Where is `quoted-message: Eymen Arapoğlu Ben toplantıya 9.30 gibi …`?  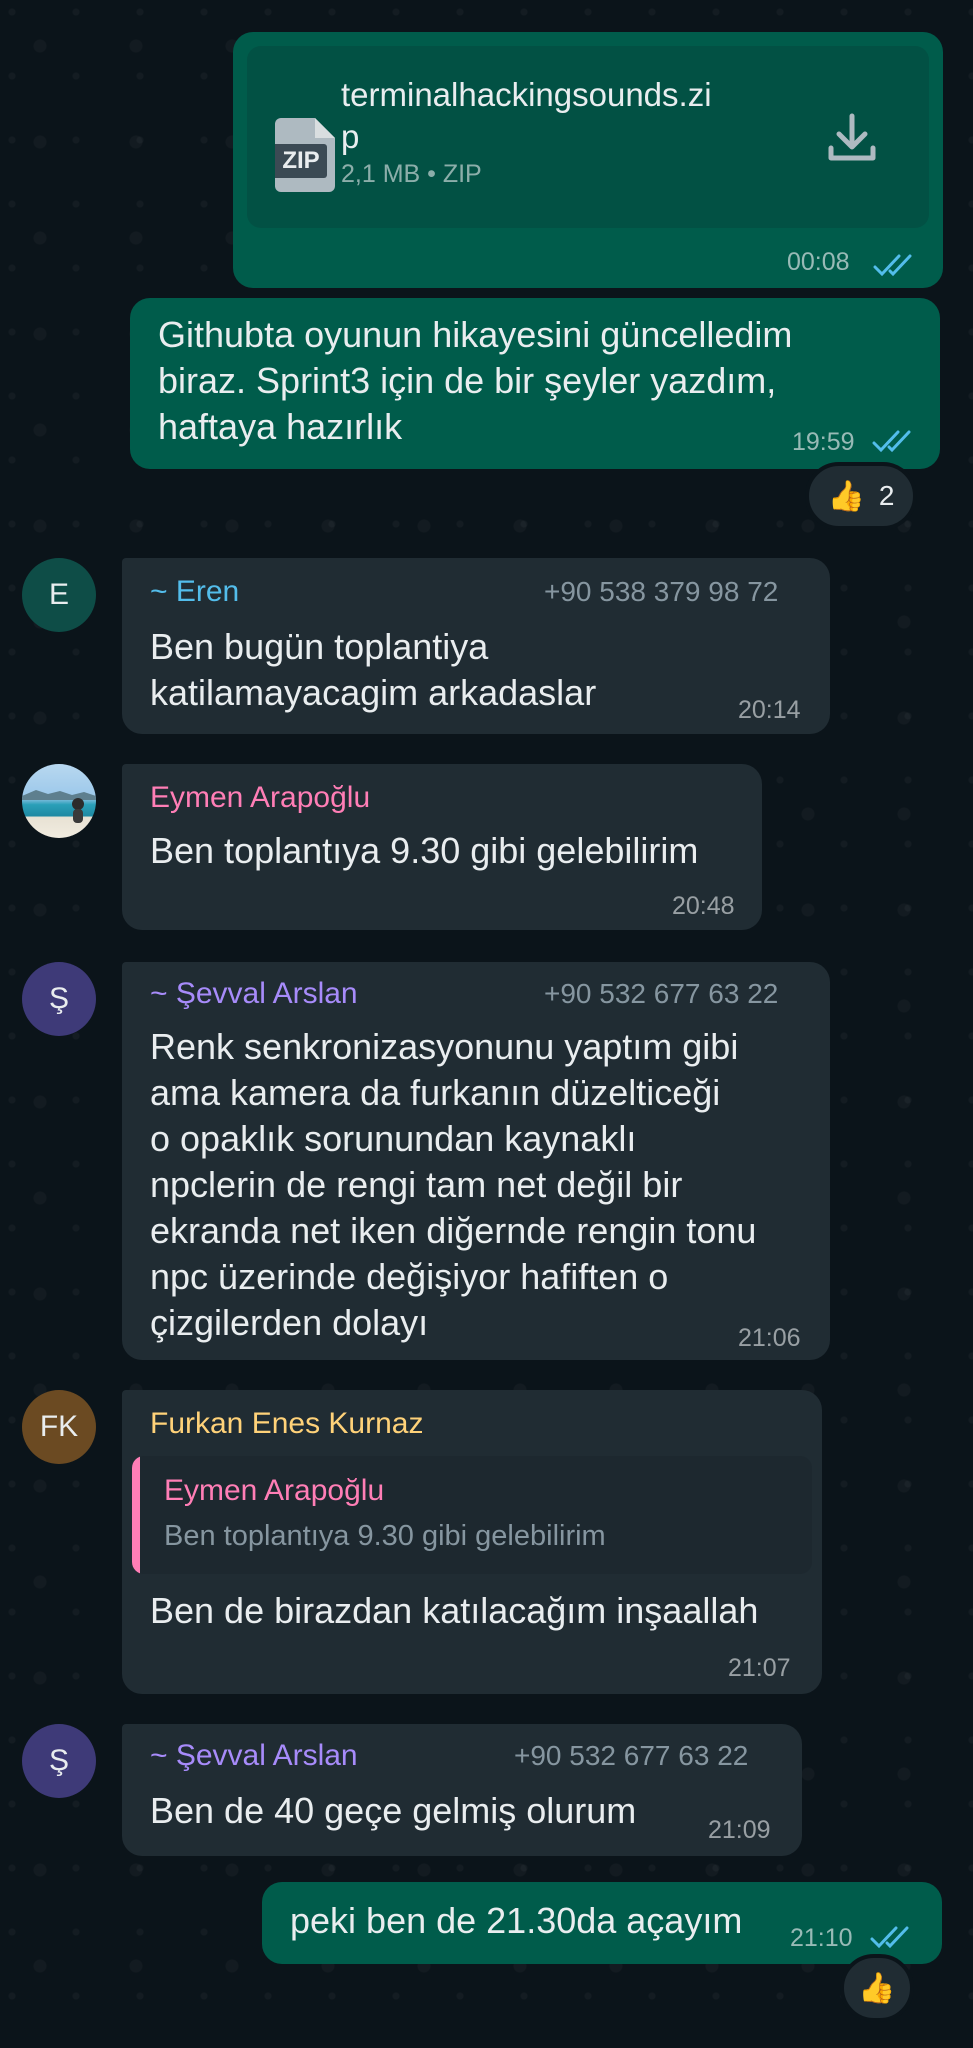
quoted-message: Eymen Arapoğlu Ben toplantıya 9.30 gibi … is located at coordinates (472, 1515).